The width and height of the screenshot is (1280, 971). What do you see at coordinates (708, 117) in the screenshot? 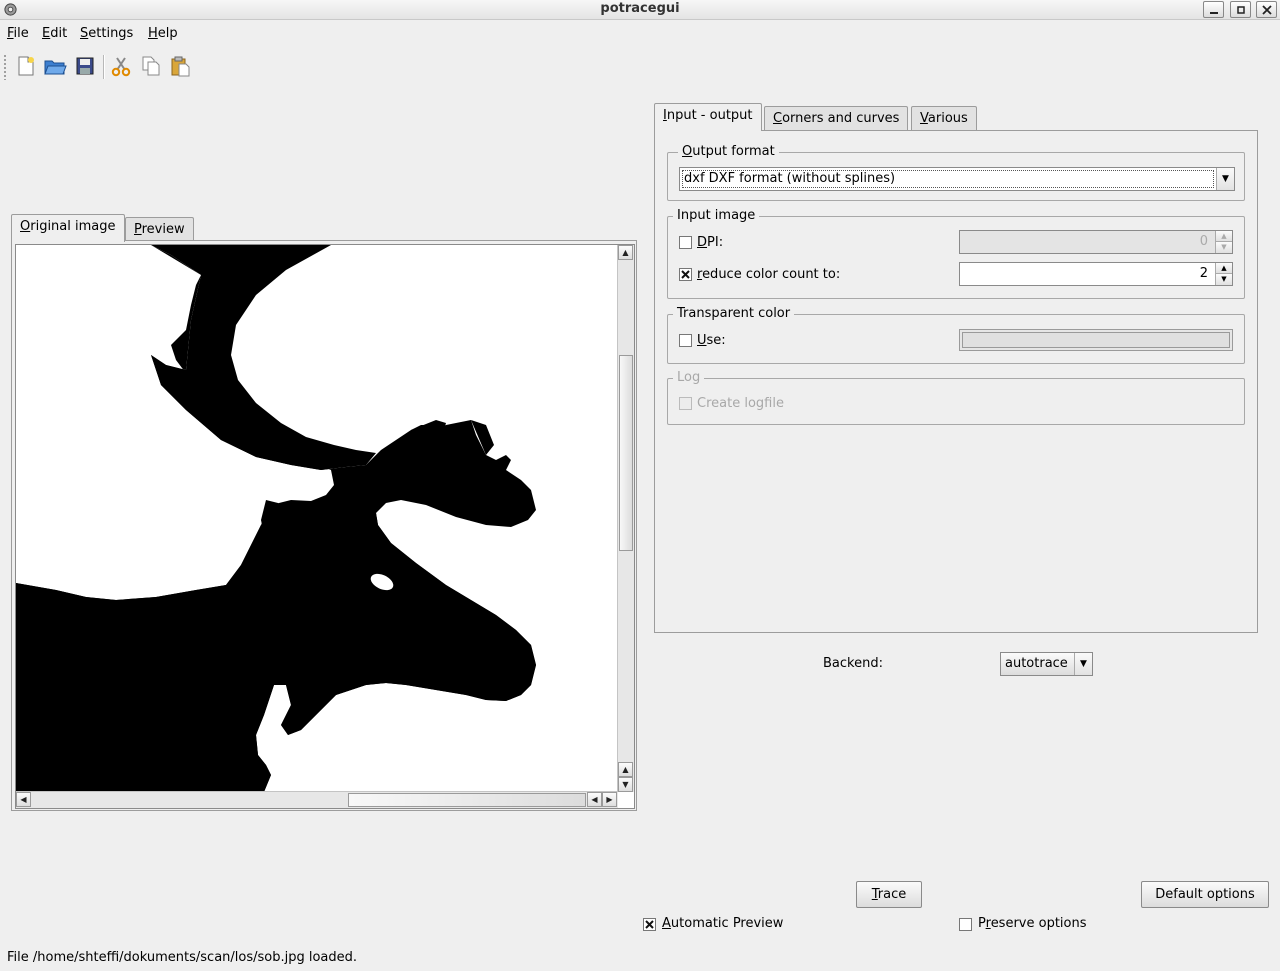
I see `tab-input-output: Input - output` at bounding box center [708, 117].